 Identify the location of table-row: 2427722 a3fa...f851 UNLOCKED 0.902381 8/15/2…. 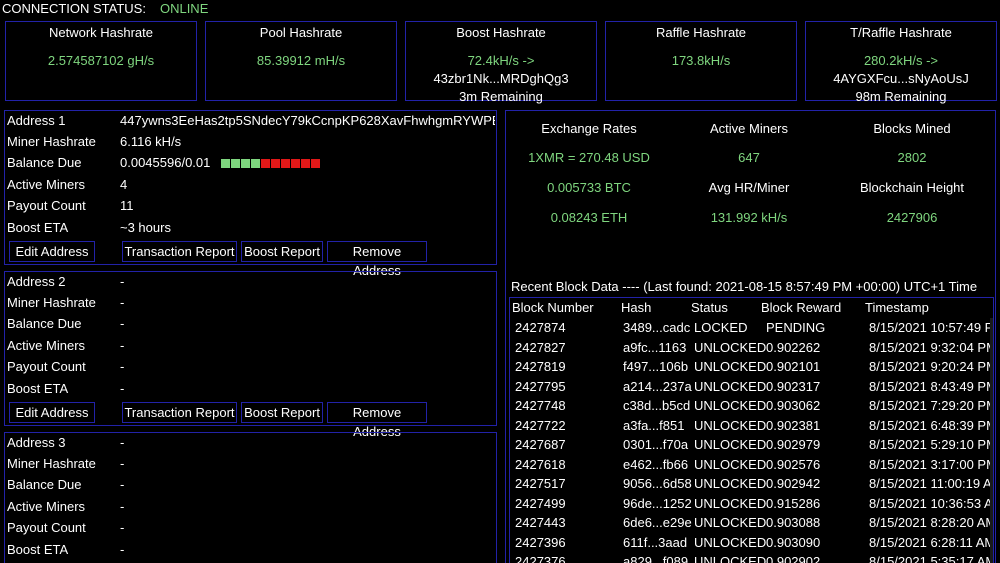
(751, 425).